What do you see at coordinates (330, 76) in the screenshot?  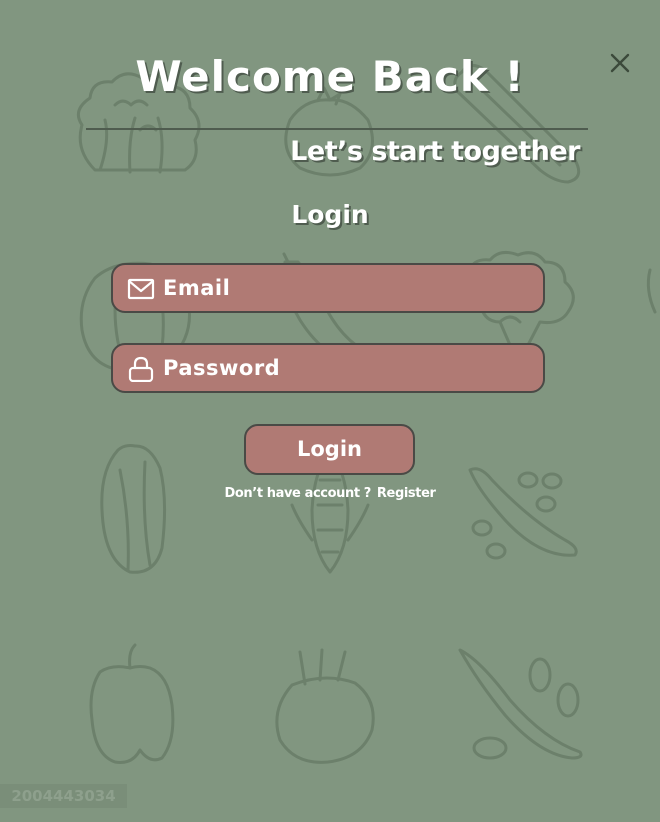 I see `welcome-title: Welcome Back !` at bounding box center [330, 76].